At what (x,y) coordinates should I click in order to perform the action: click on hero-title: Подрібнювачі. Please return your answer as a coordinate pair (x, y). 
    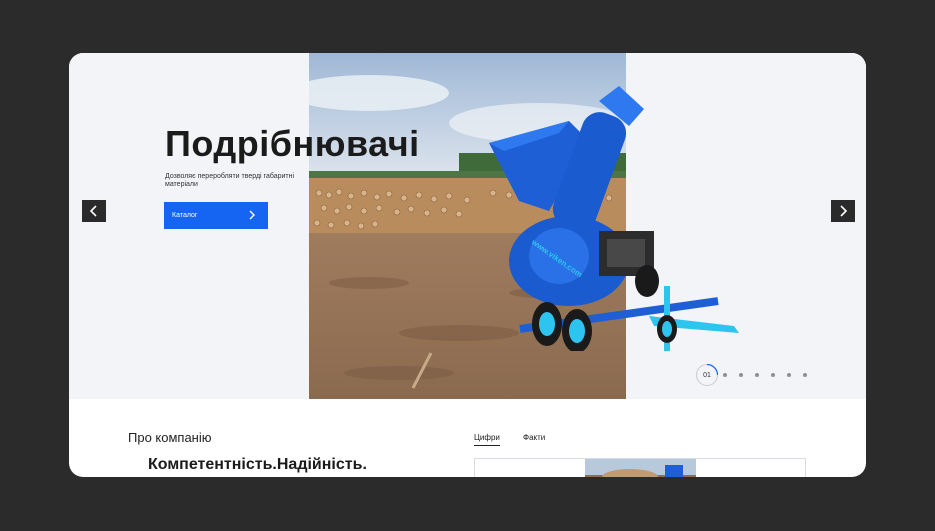
    Looking at the image, I should click on (292, 143).